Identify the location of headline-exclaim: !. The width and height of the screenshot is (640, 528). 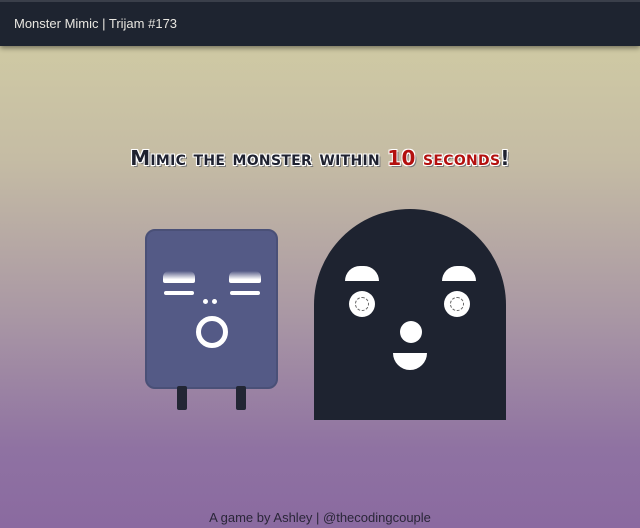
(505, 158).